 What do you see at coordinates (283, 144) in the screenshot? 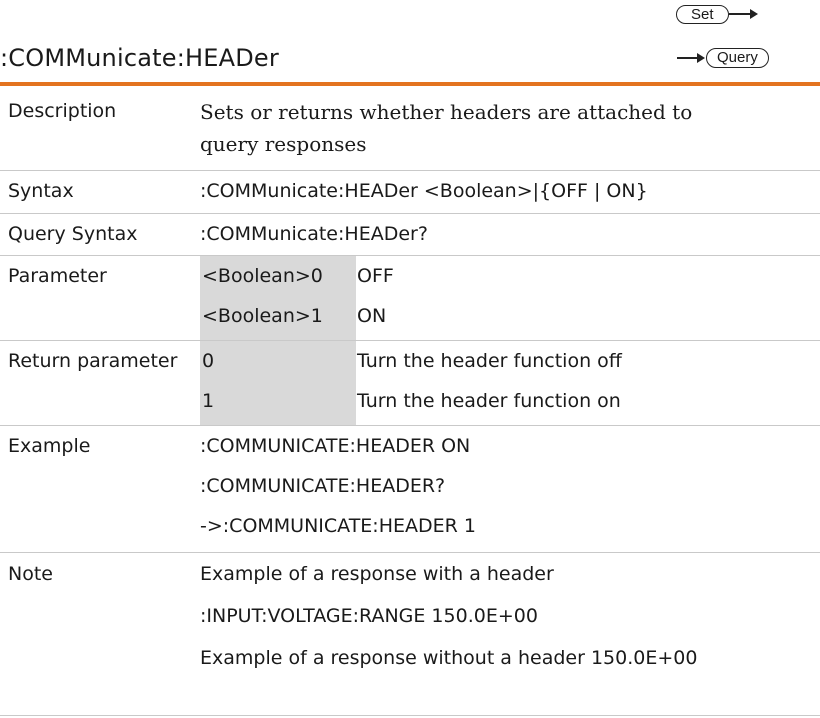
I see `description-line: query responses` at bounding box center [283, 144].